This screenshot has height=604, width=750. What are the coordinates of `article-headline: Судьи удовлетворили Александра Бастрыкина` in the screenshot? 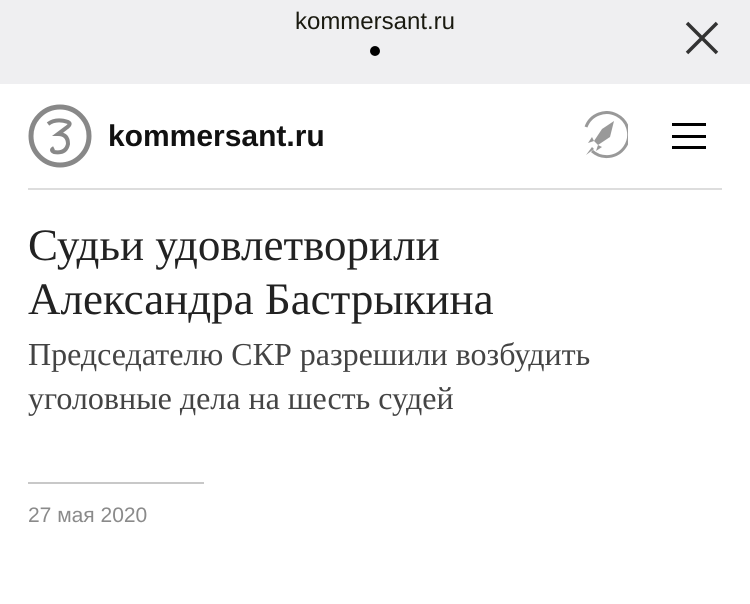 It's located at (261, 272).